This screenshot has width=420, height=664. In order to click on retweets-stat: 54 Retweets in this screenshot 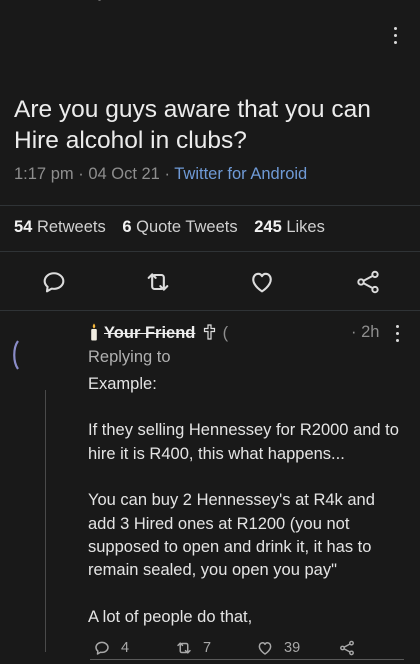, I will do `click(60, 227)`.